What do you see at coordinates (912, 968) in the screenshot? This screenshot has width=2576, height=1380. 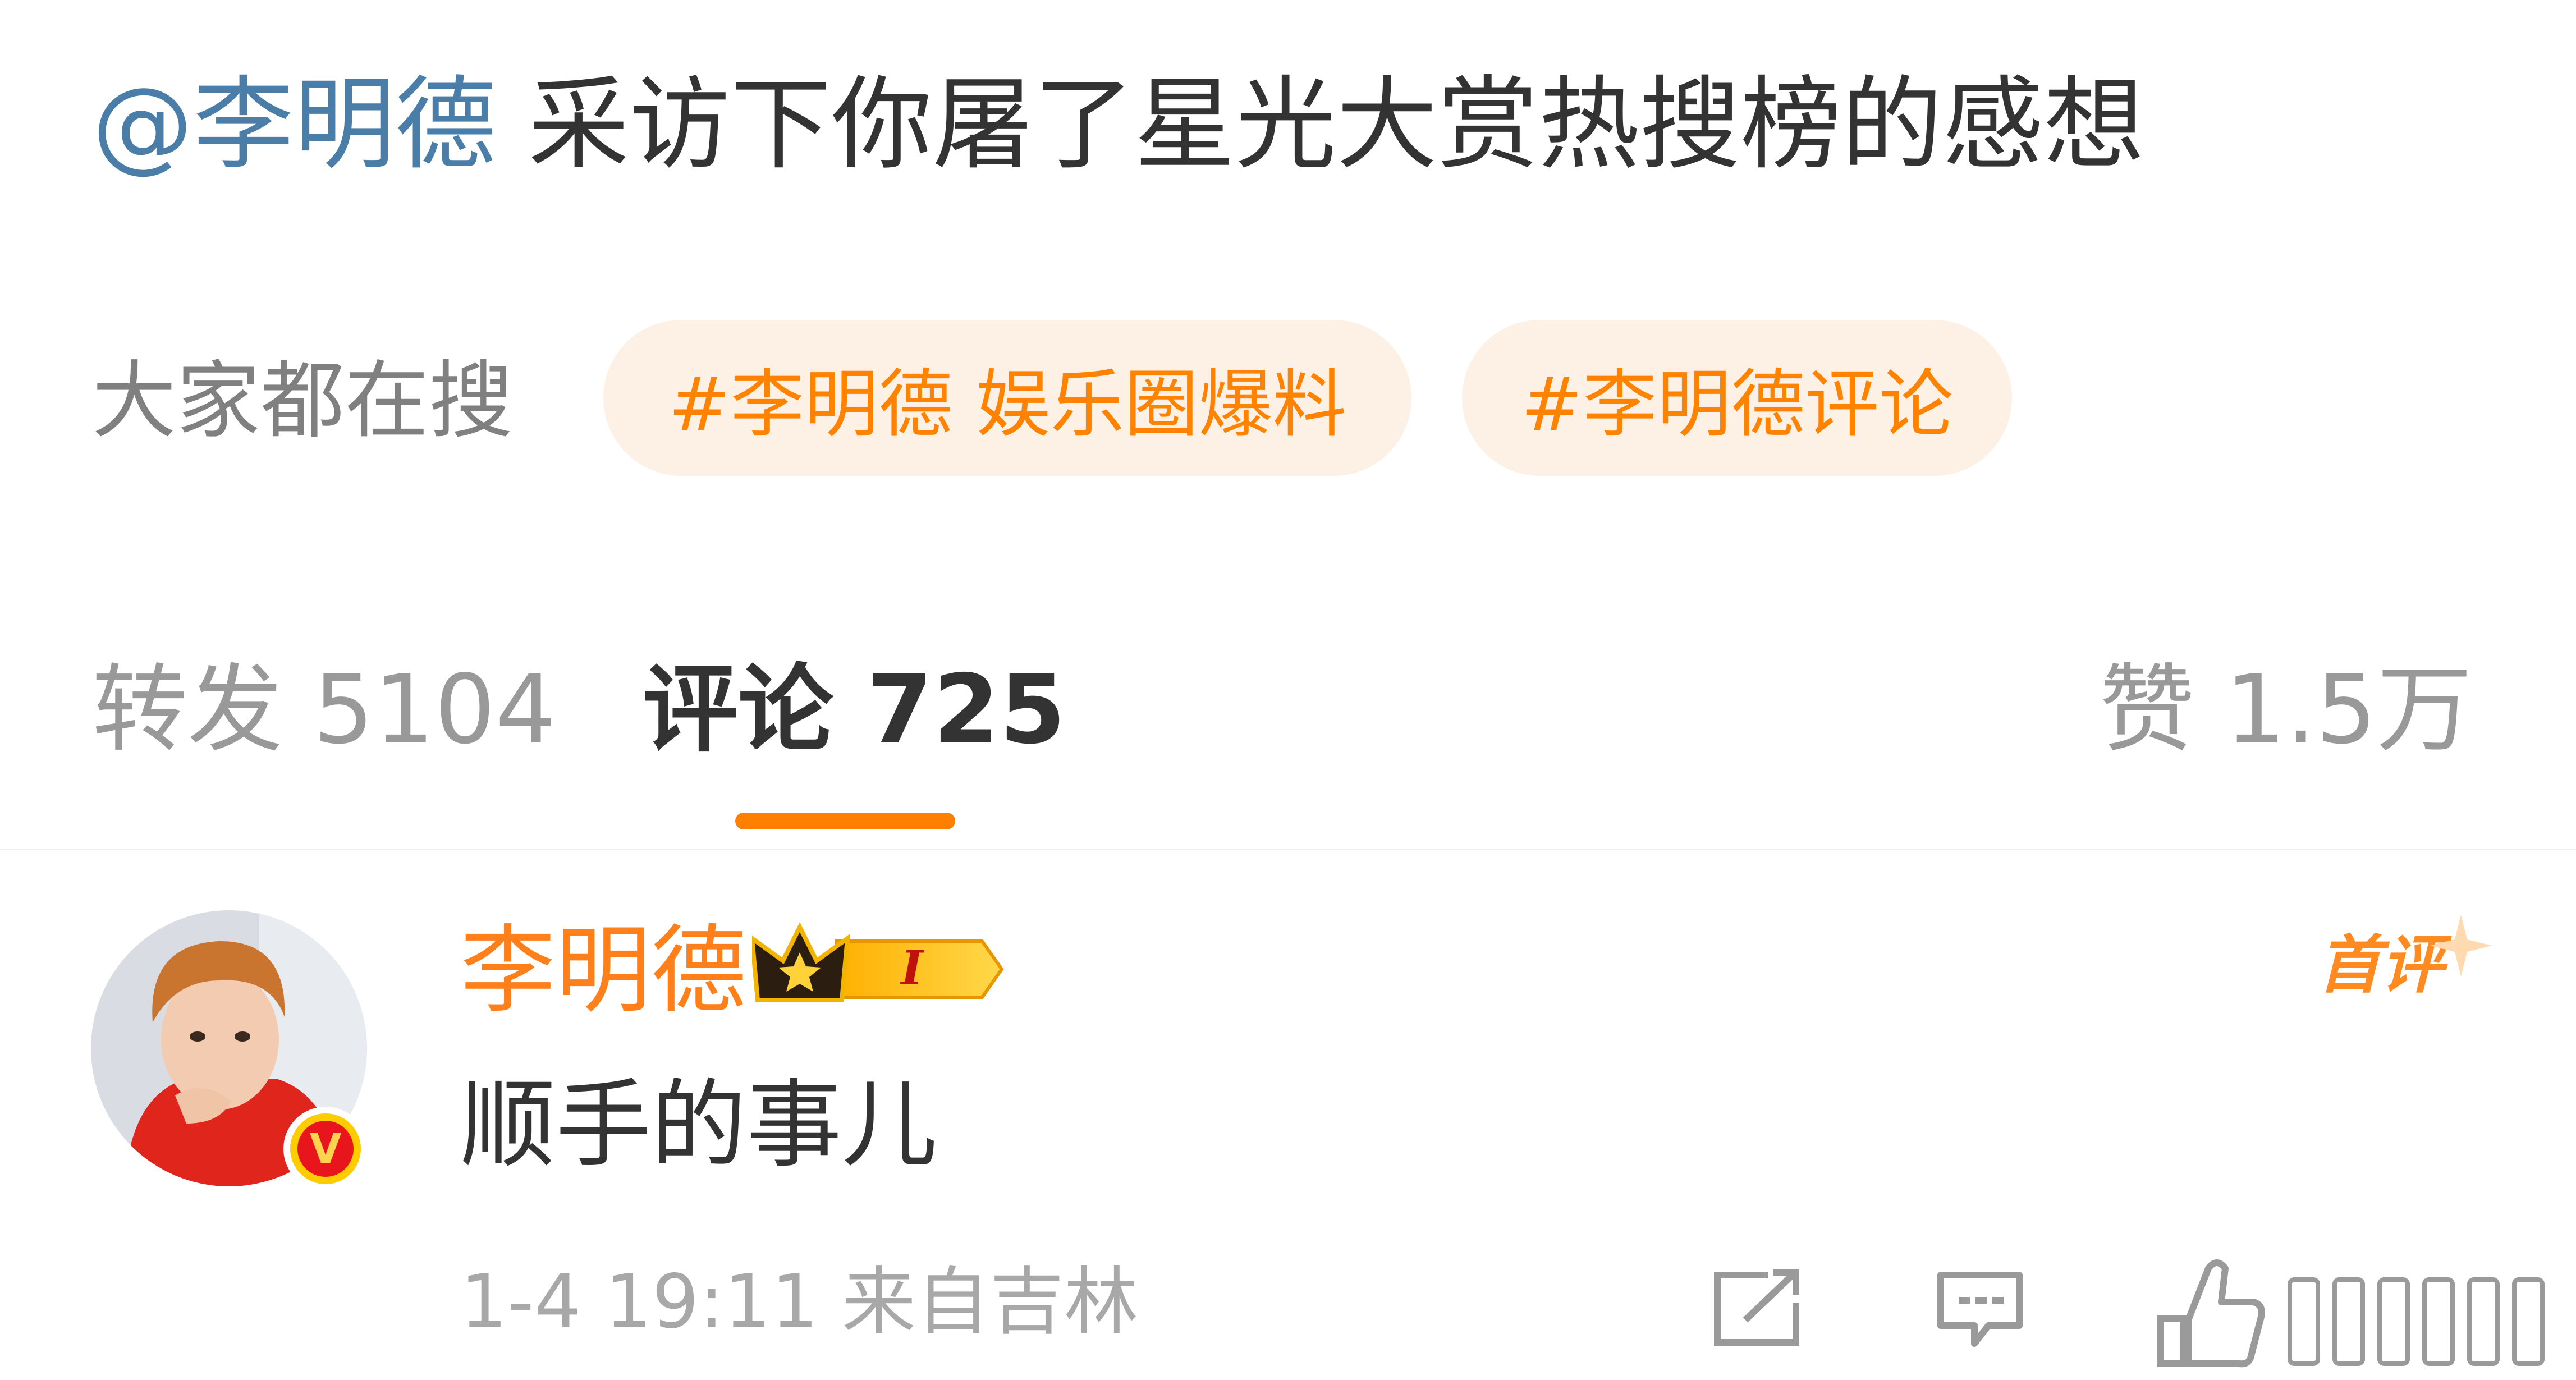 I see `fan-level-text: I` at bounding box center [912, 968].